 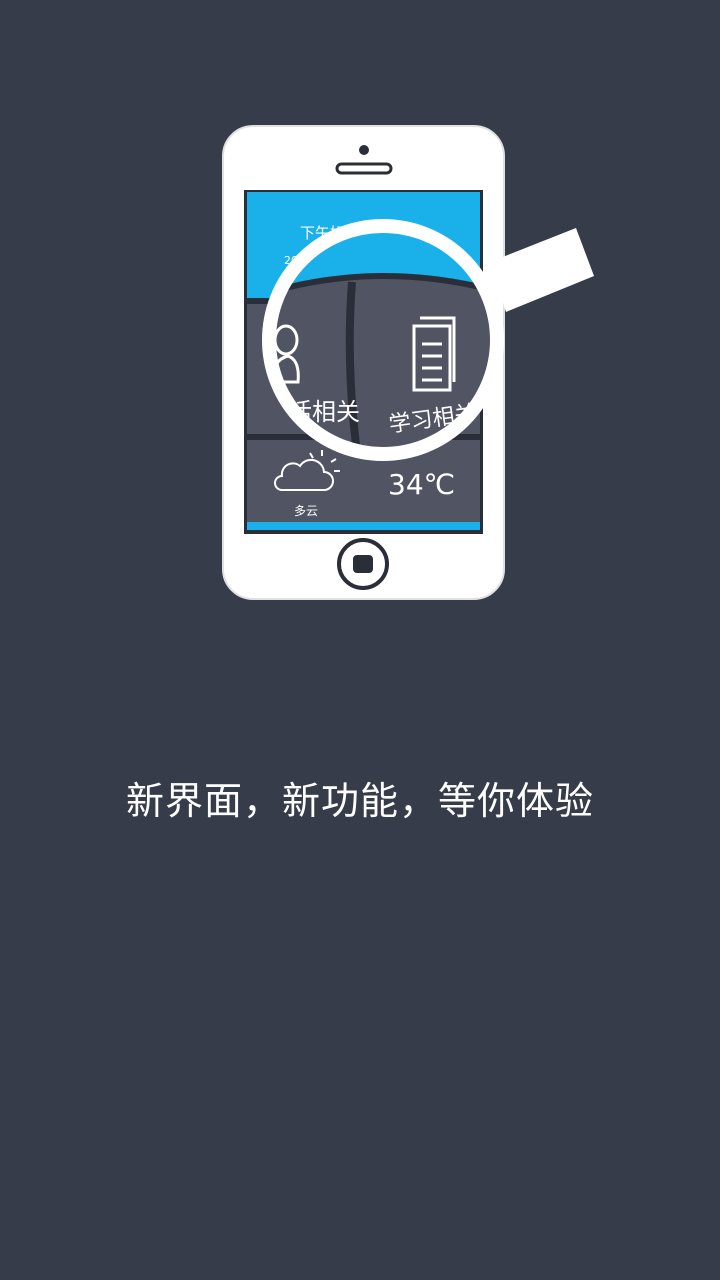 What do you see at coordinates (421, 484) in the screenshot?
I see `temperature-value: 34℃` at bounding box center [421, 484].